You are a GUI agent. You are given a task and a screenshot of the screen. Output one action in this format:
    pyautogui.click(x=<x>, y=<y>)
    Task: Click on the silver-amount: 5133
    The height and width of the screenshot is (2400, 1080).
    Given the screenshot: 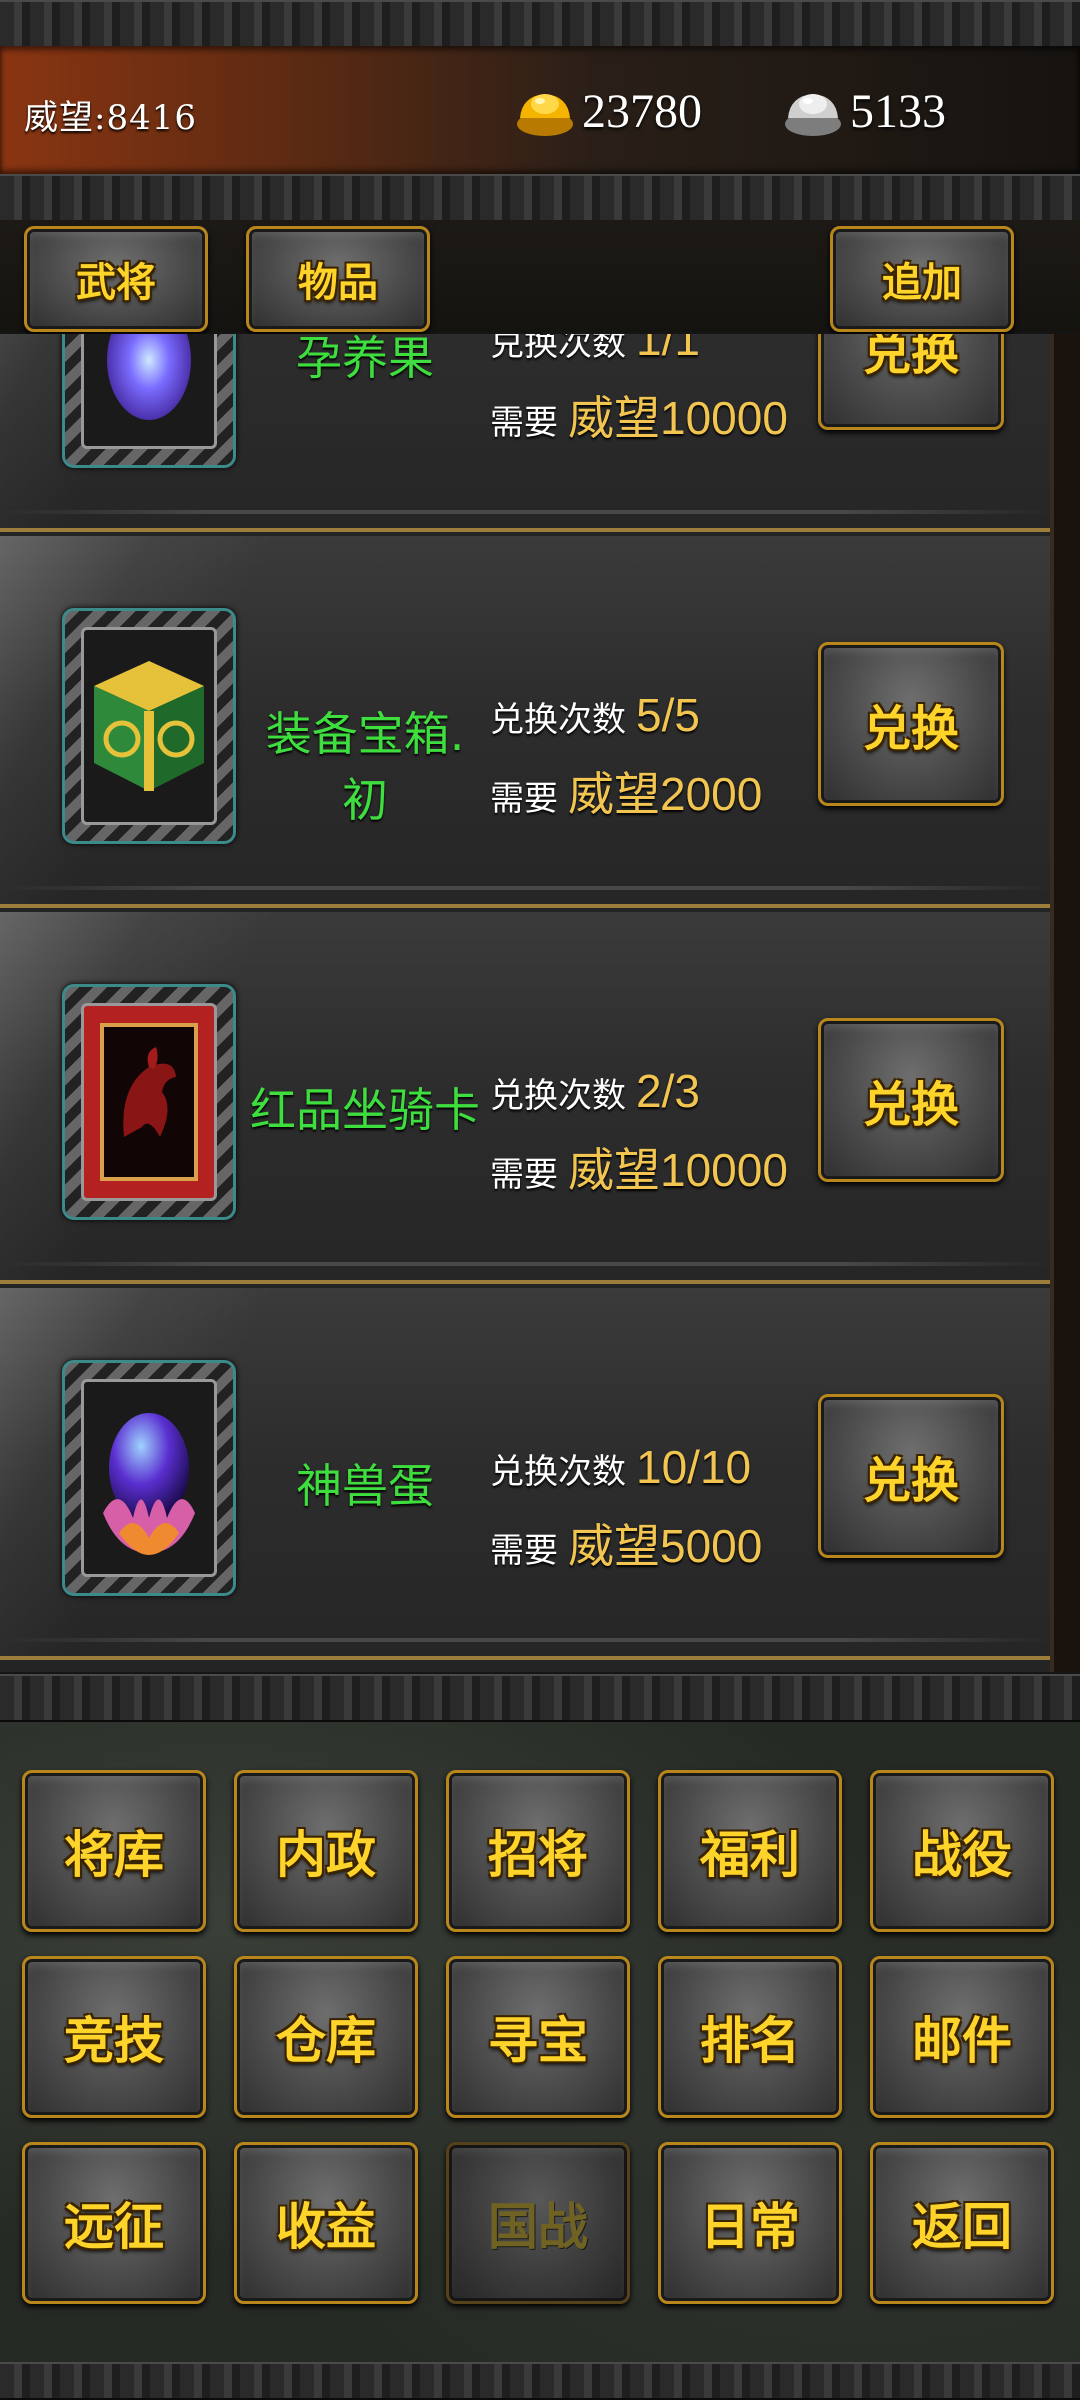 What is the action you would take?
    pyautogui.click(x=898, y=111)
    